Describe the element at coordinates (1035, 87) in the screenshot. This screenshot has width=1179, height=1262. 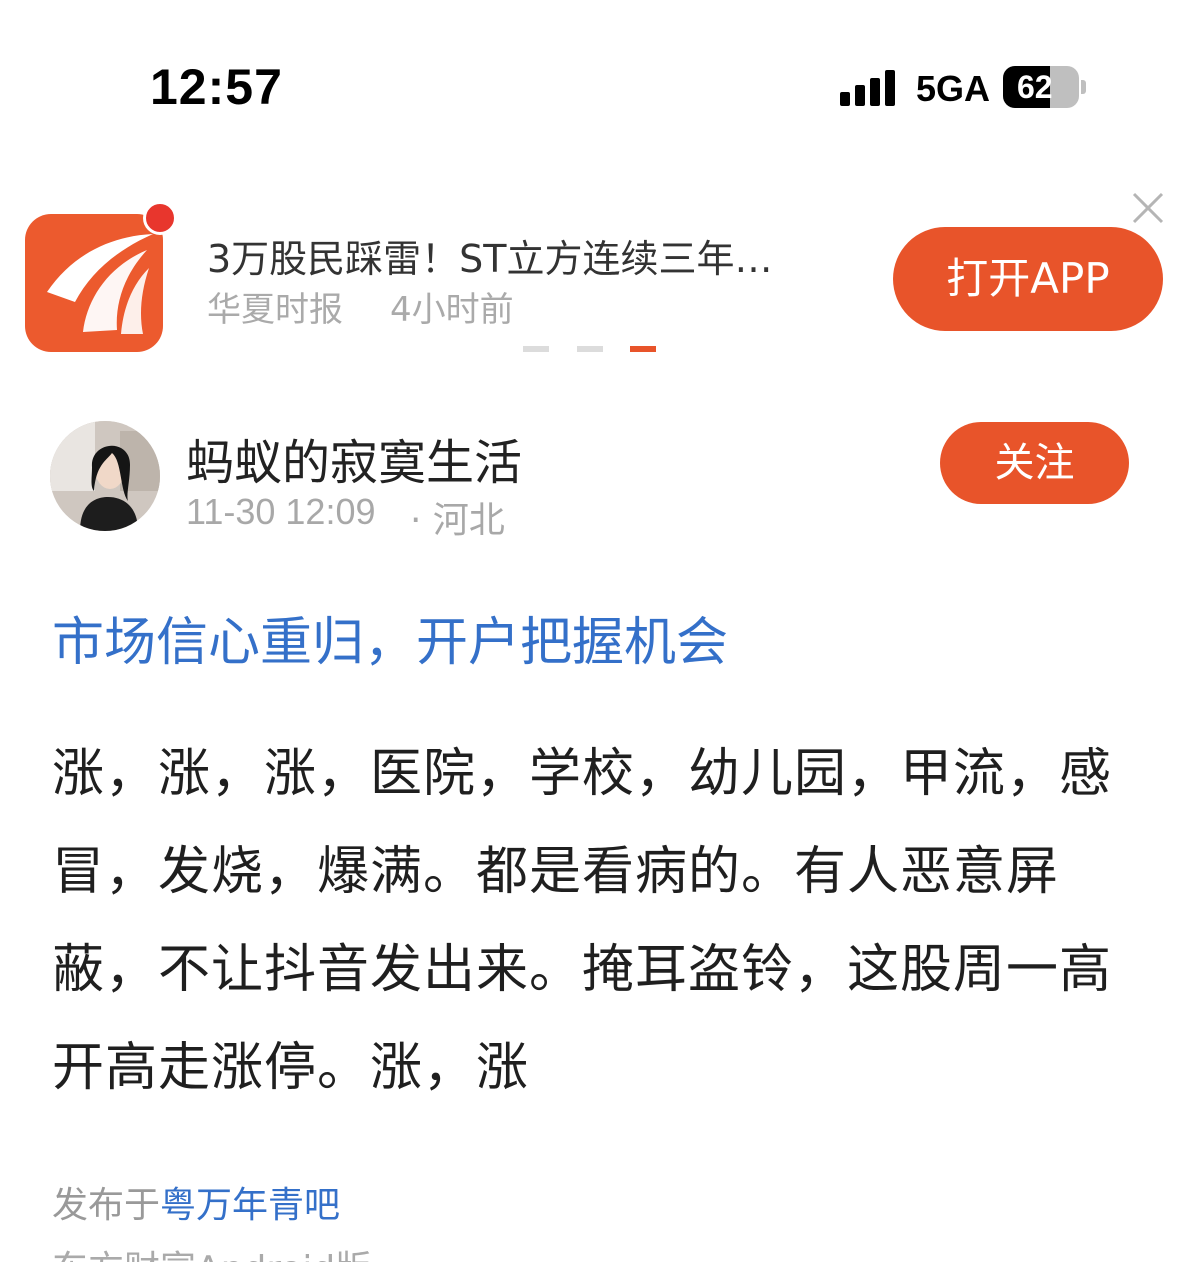
I see `battery-percent: 62` at that location.